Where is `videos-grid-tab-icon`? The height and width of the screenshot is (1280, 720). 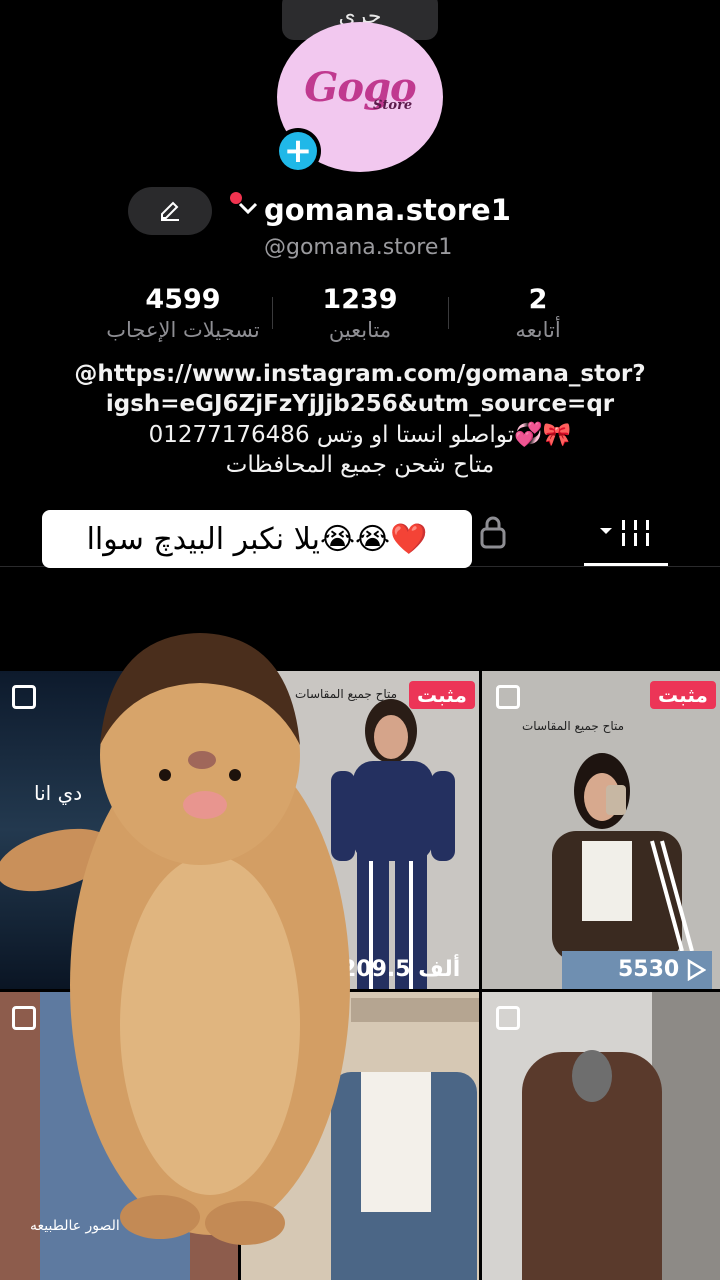
videos-grid-tab-icon is located at coordinates (628, 533).